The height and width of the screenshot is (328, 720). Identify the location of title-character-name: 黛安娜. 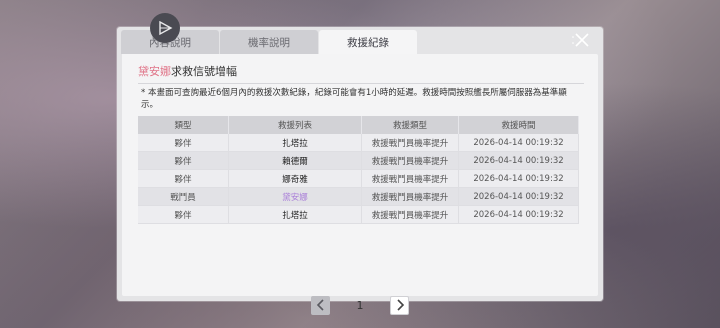
(154, 71).